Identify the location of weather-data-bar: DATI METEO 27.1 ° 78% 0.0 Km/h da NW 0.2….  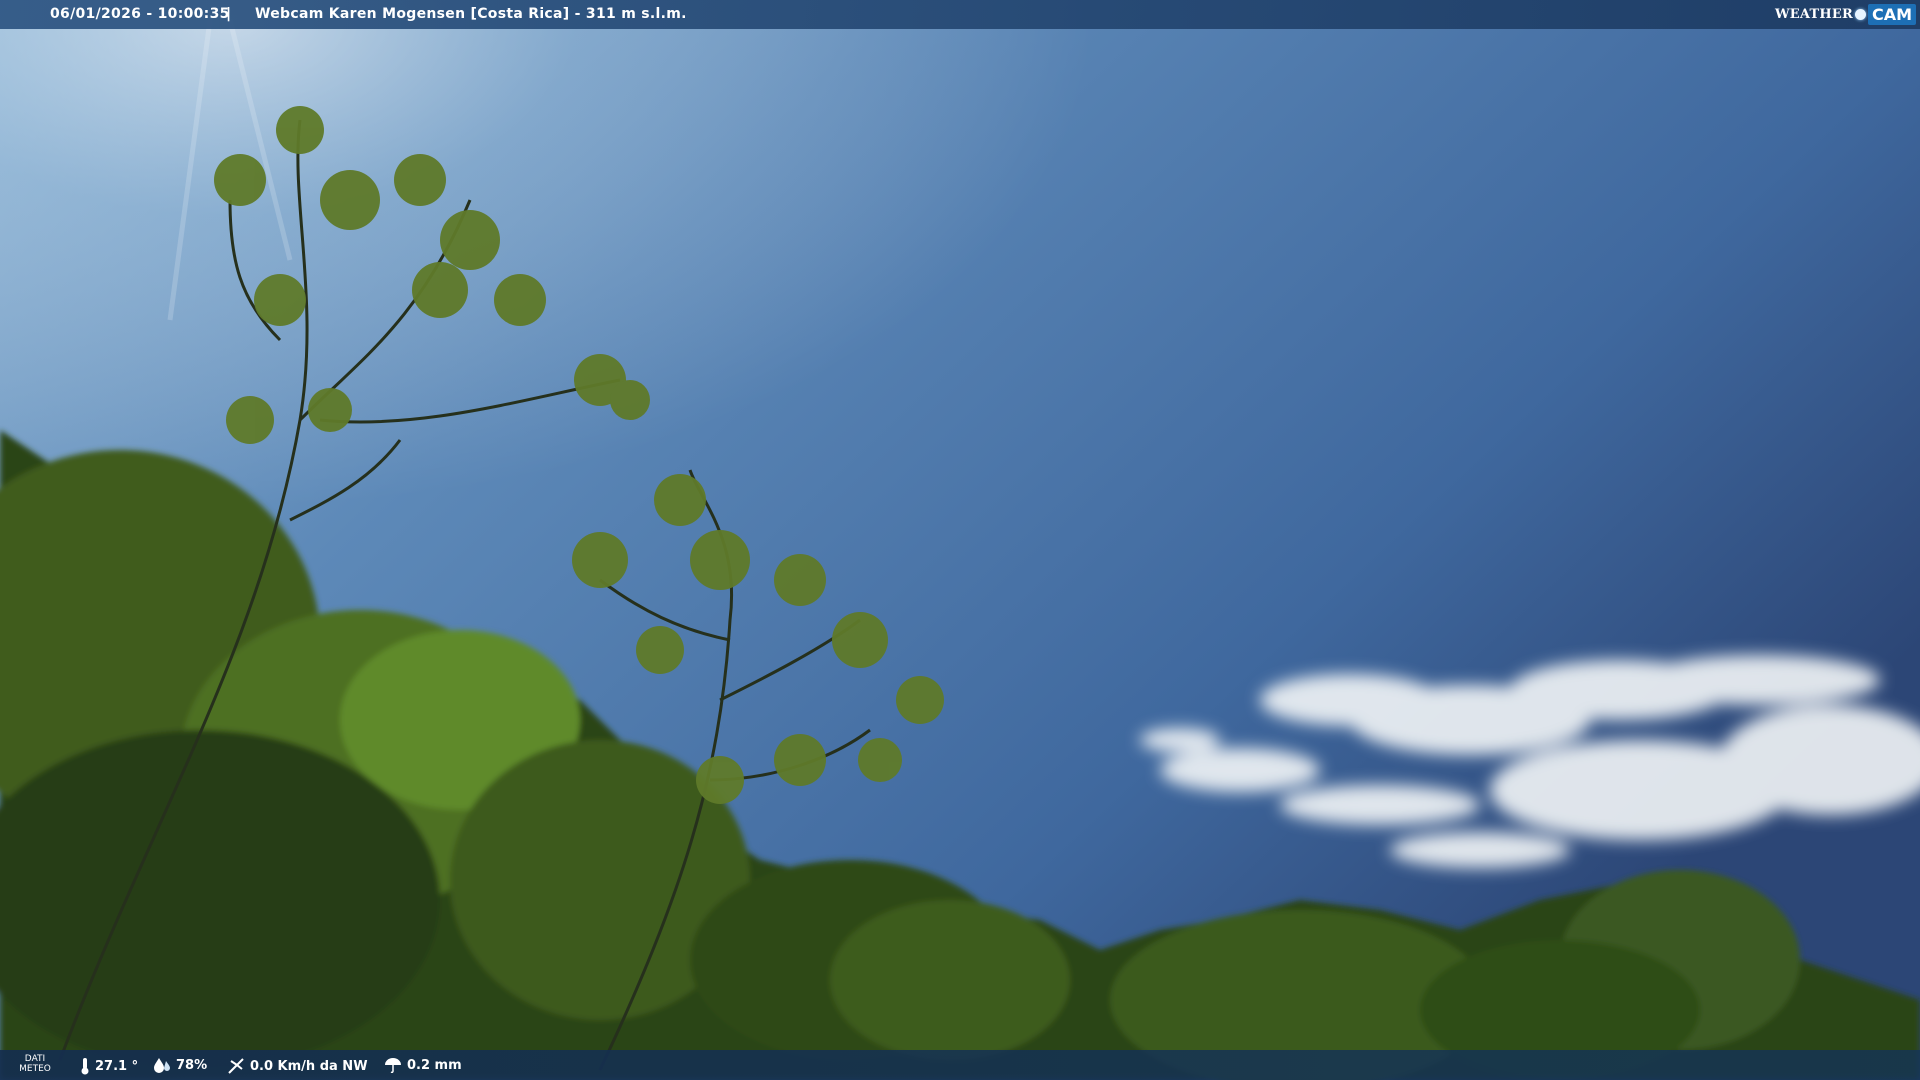
(960, 1065).